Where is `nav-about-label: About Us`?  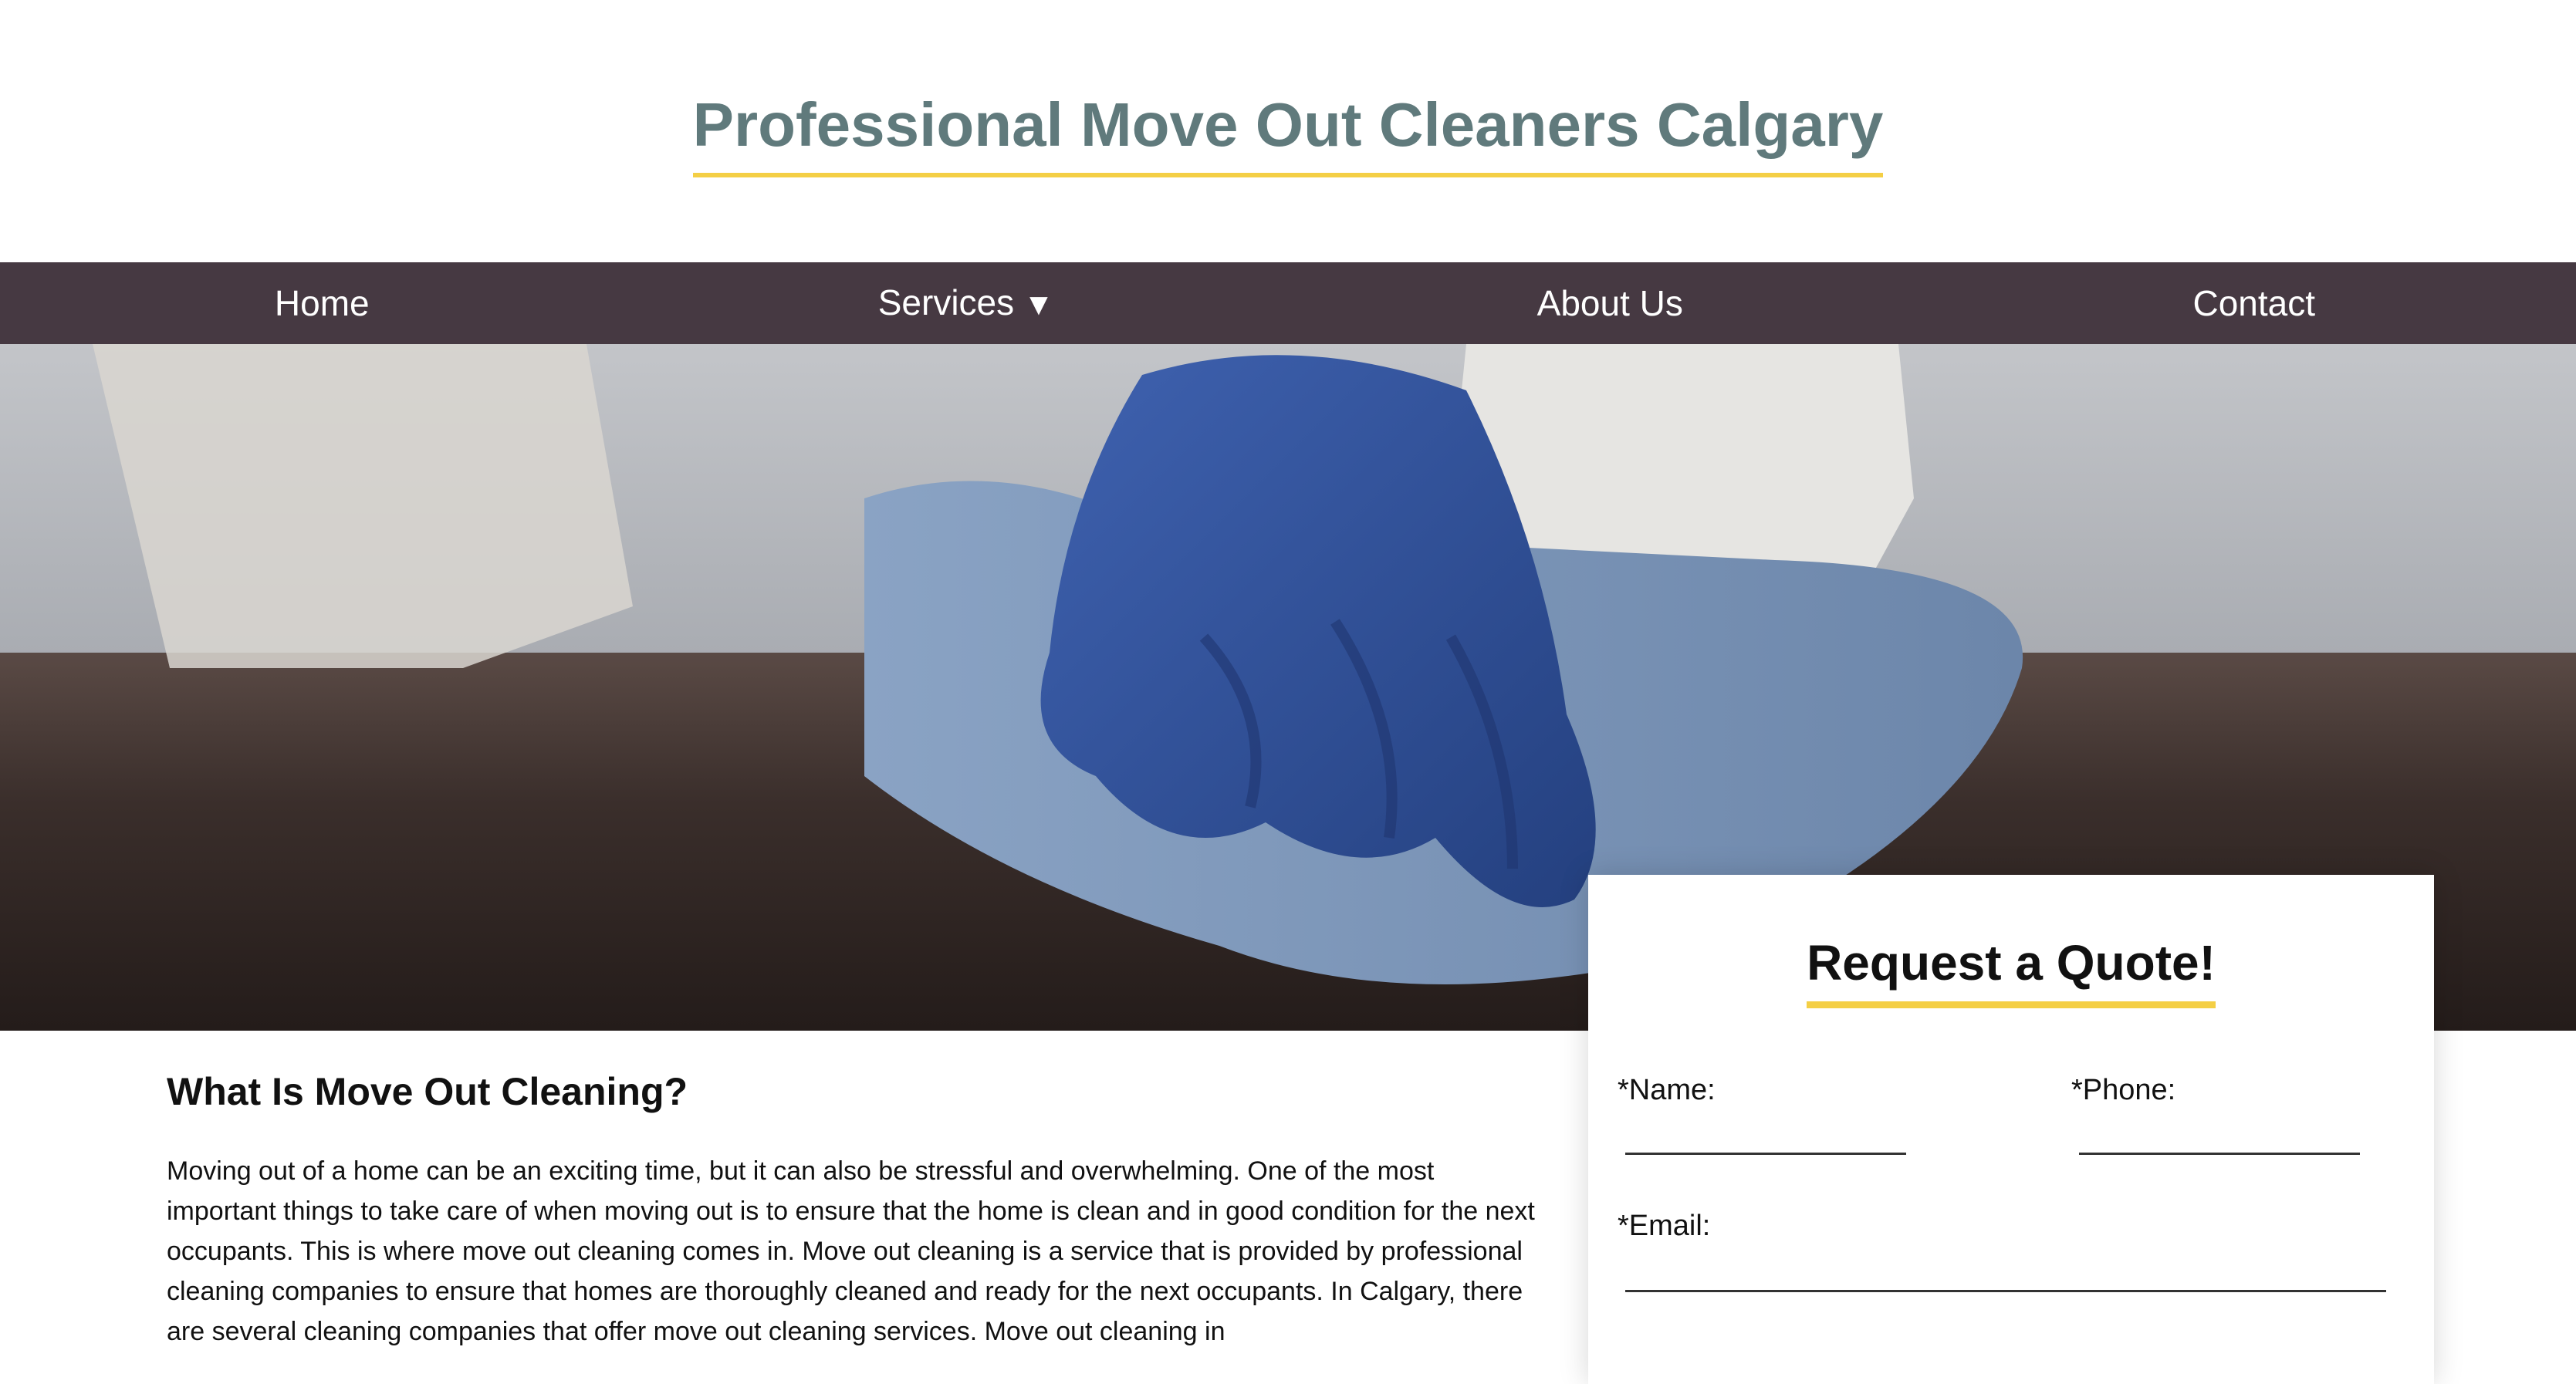
nav-about-label: About Us is located at coordinates (1610, 303).